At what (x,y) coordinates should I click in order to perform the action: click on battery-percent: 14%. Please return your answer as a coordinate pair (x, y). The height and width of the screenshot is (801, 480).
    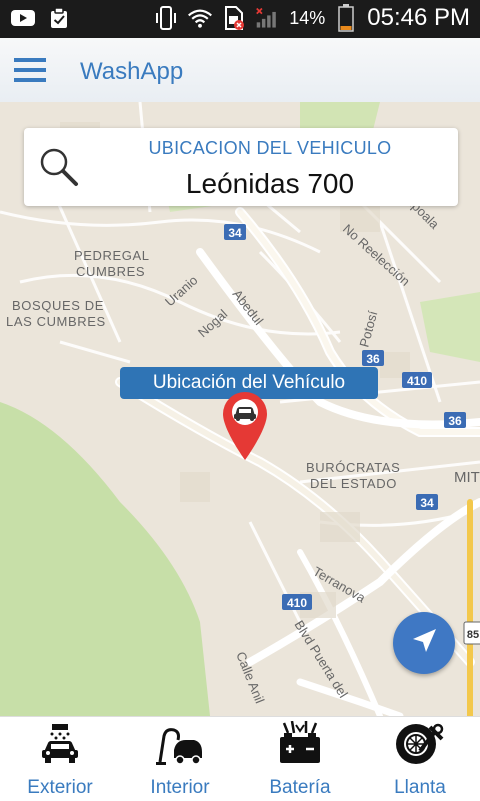
    Looking at the image, I should click on (307, 17).